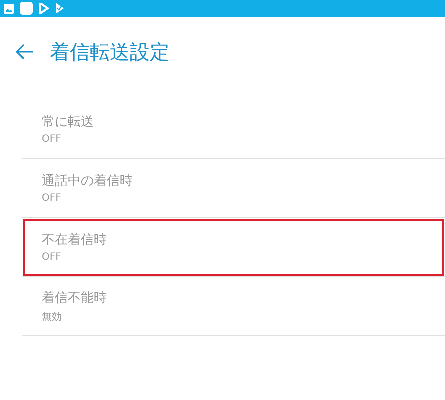 The image size is (445, 400). Describe the element at coordinates (9, 9) in the screenshot. I see `image-icon` at that location.